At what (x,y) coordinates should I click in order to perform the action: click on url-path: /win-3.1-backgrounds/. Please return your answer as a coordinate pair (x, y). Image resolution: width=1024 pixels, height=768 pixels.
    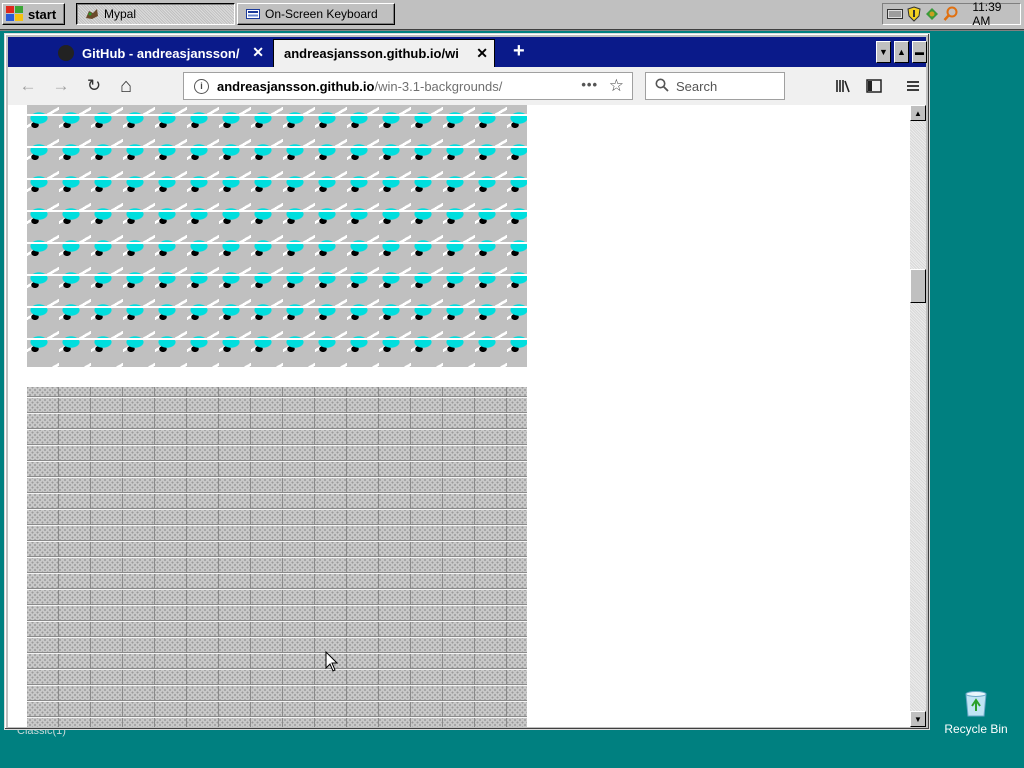
    Looking at the image, I should click on (438, 86).